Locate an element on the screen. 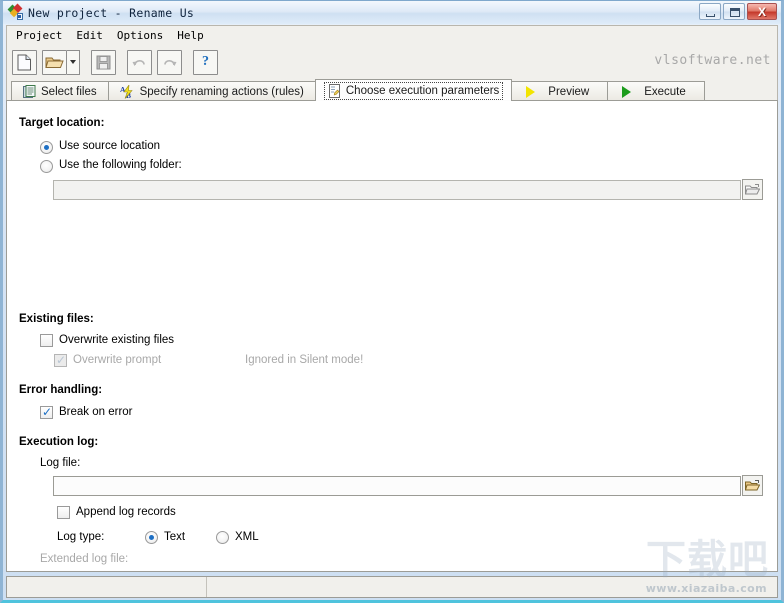 The image size is (784, 603). log-file-field is located at coordinates (397, 486).